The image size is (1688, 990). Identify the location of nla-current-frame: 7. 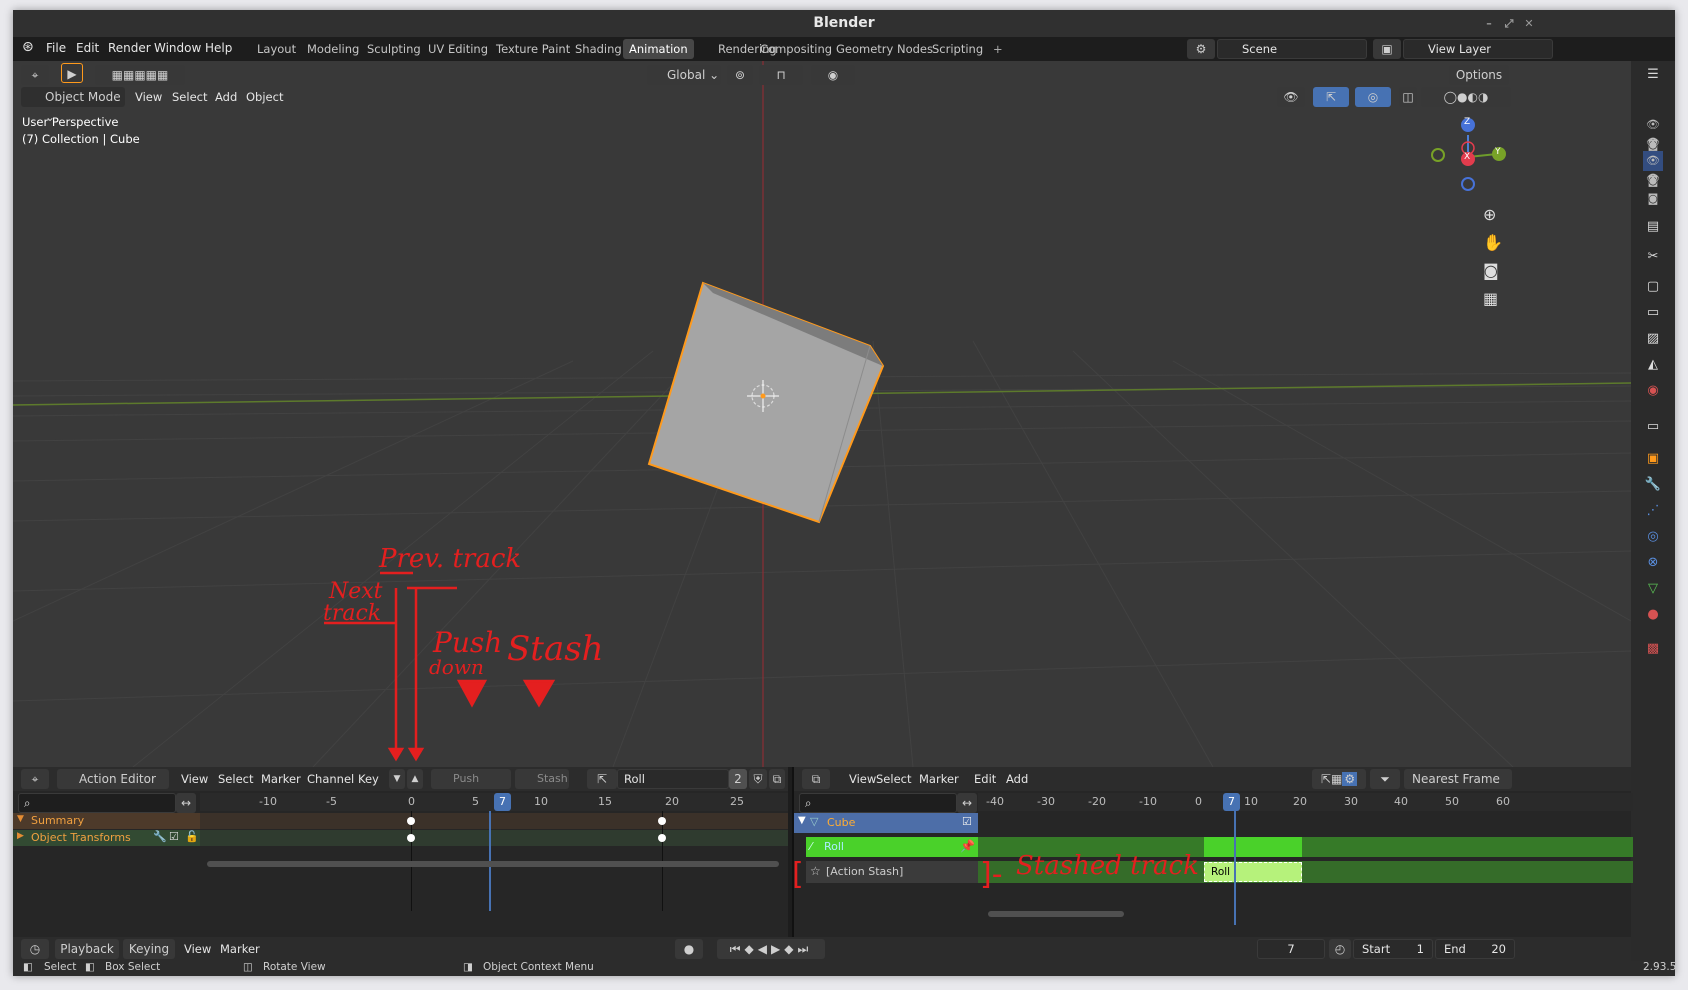
(1231, 802).